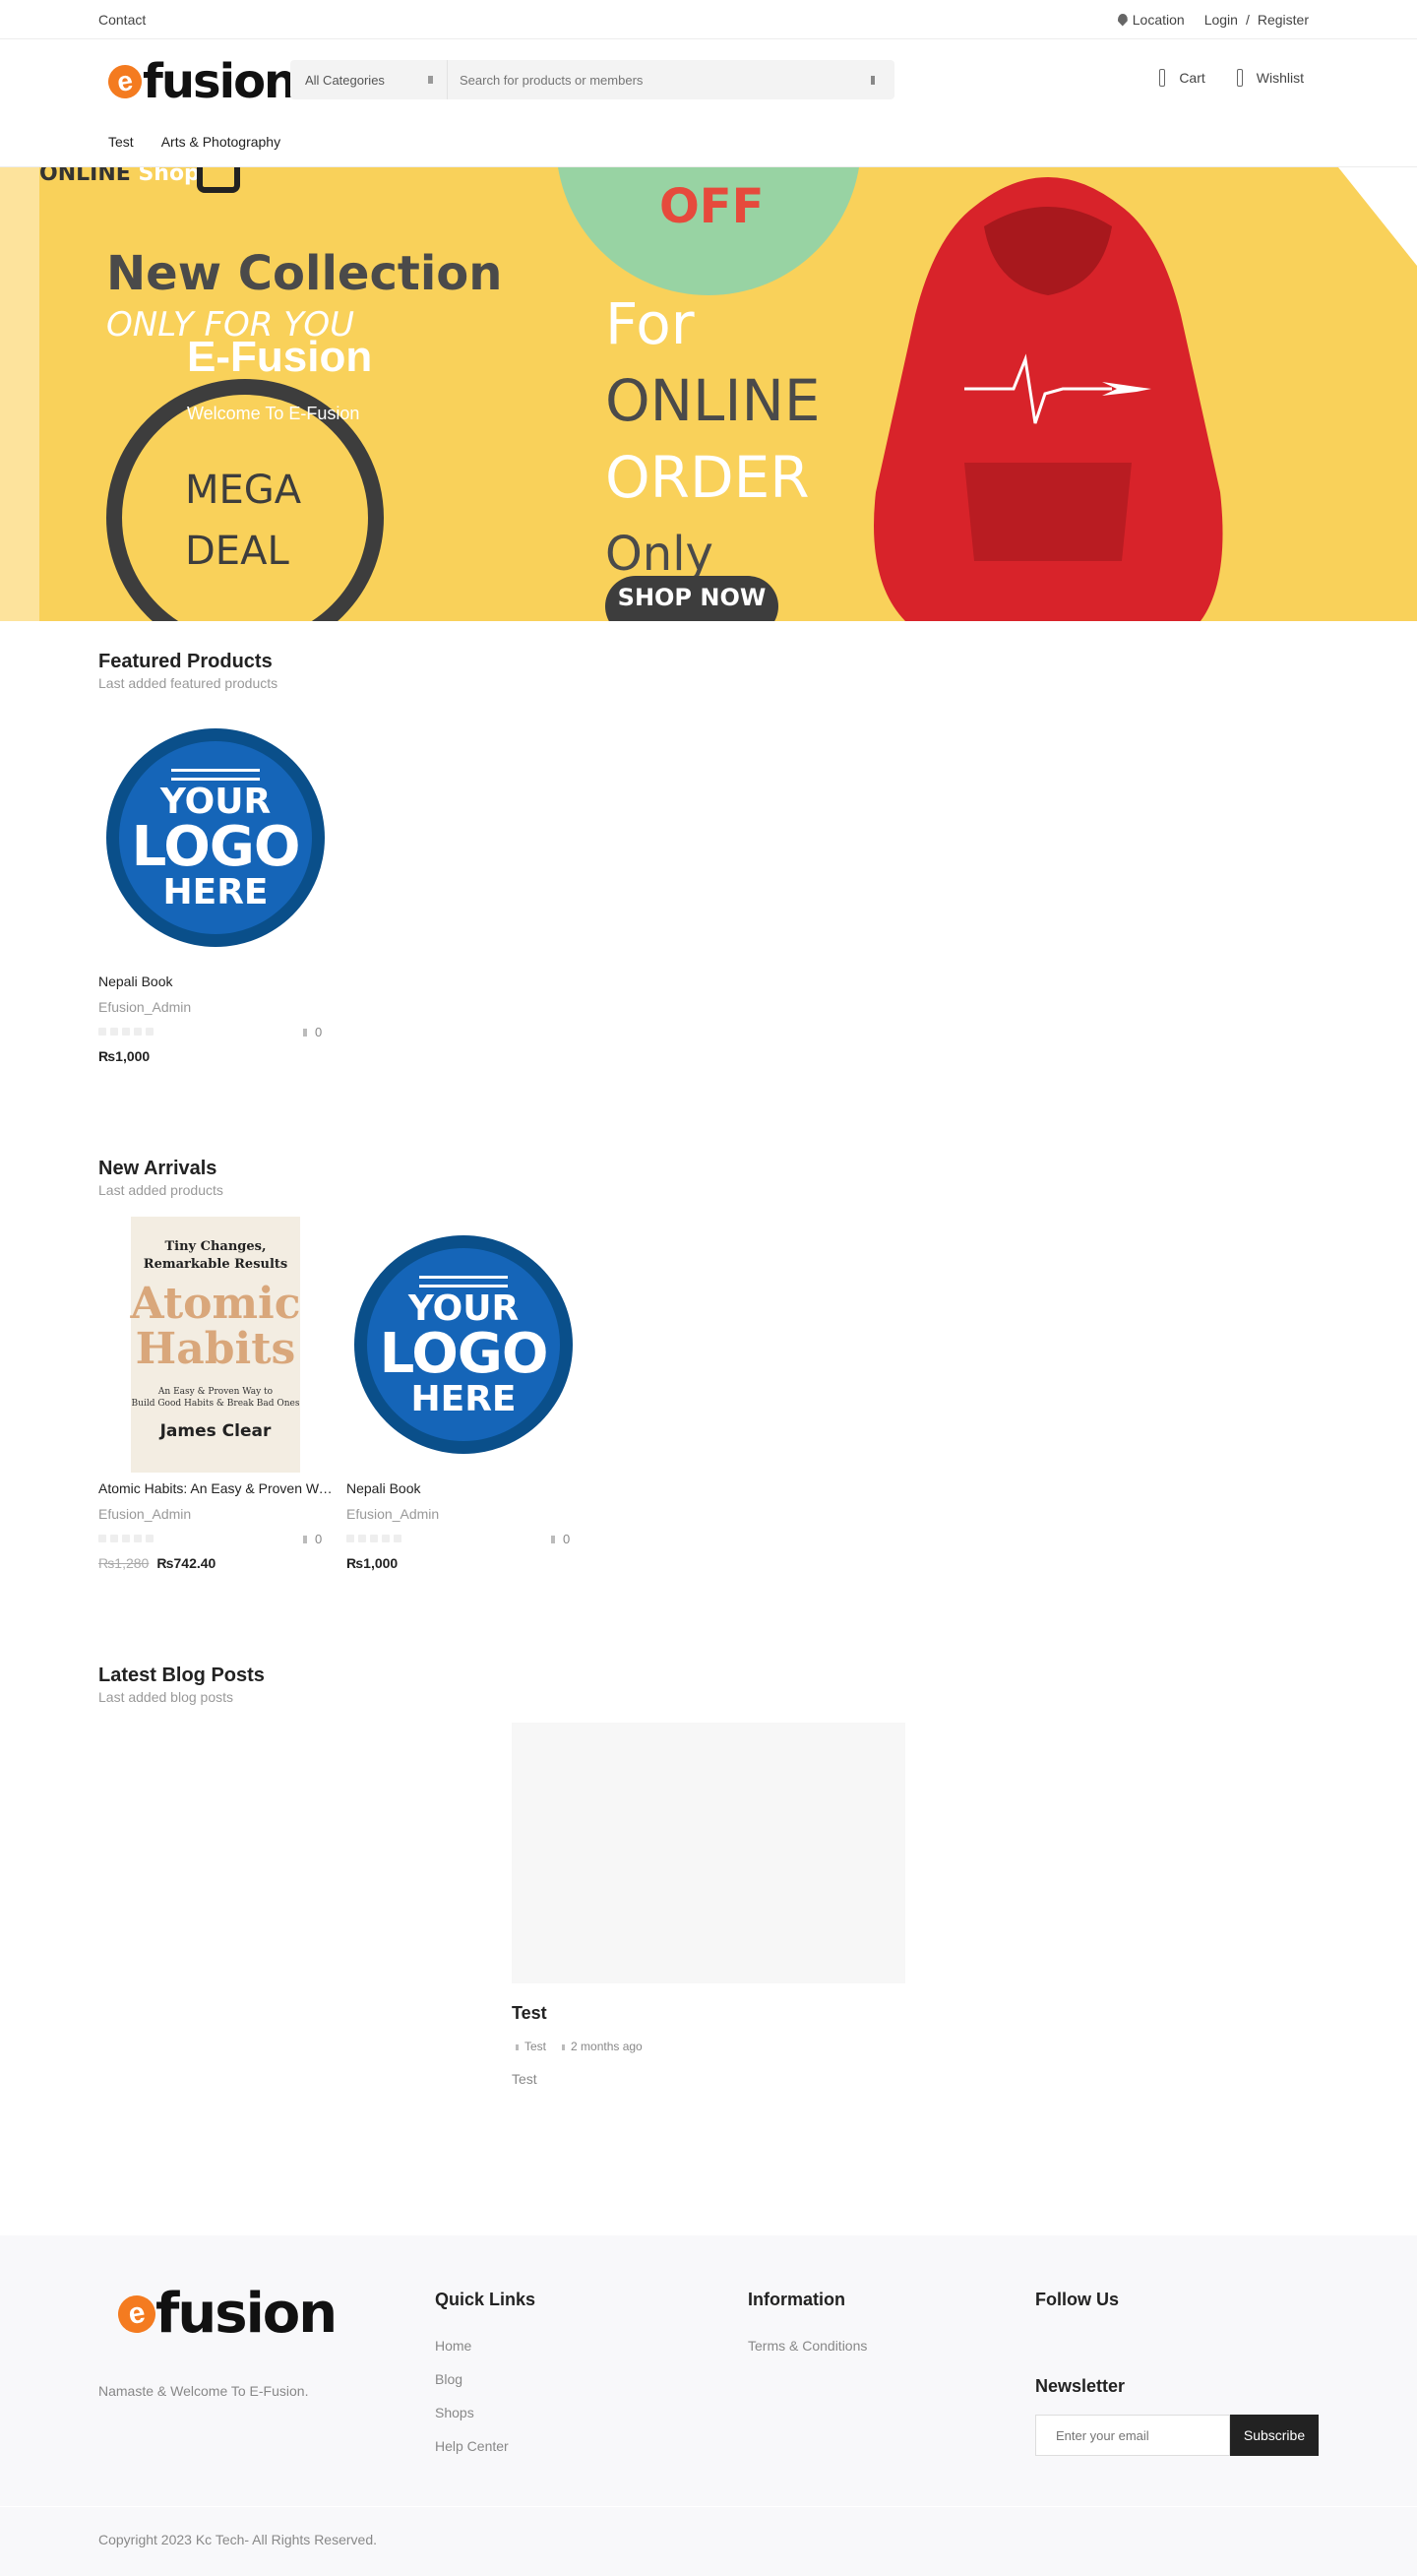 The image size is (1417, 2576). I want to click on footer-logo: e fusion, so click(226, 2314).